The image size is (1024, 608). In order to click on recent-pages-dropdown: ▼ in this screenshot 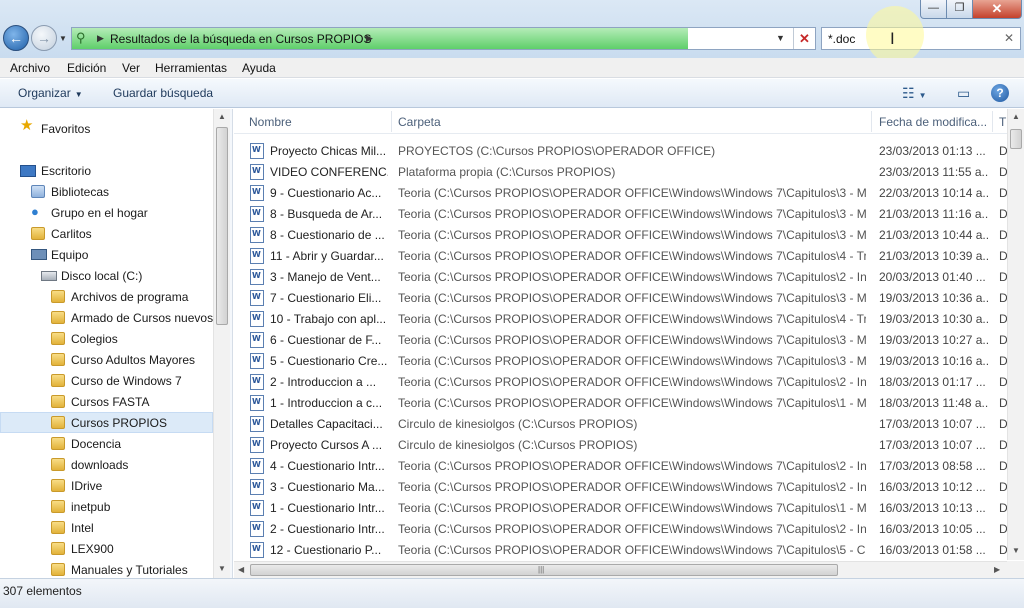, I will do `click(63, 38)`.